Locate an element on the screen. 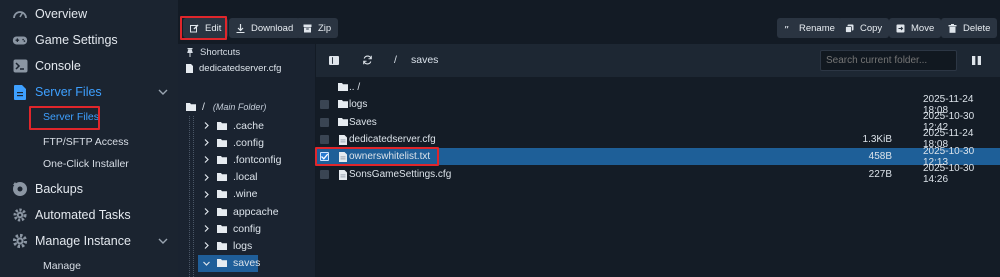 The height and width of the screenshot is (277, 1000). tree-folder-label: .config is located at coordinates (248, 142).